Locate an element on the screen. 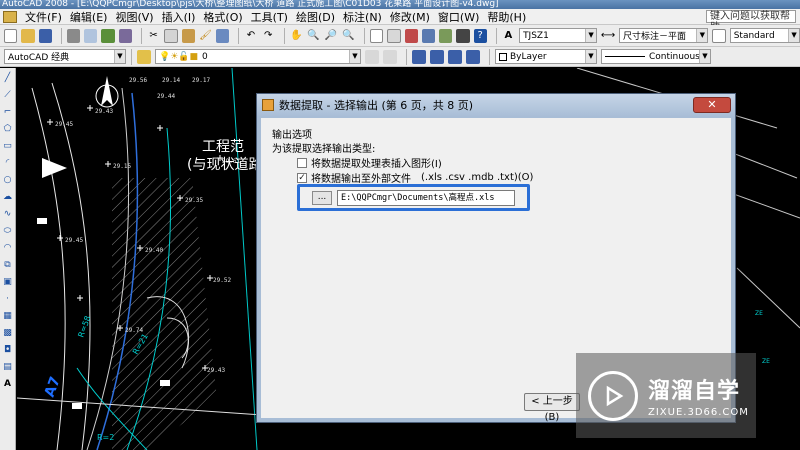 This screenshot has width=800, height=450. layer-select: 💡☀🔓■ 0 ▼ is located at coordinates (258, 56).